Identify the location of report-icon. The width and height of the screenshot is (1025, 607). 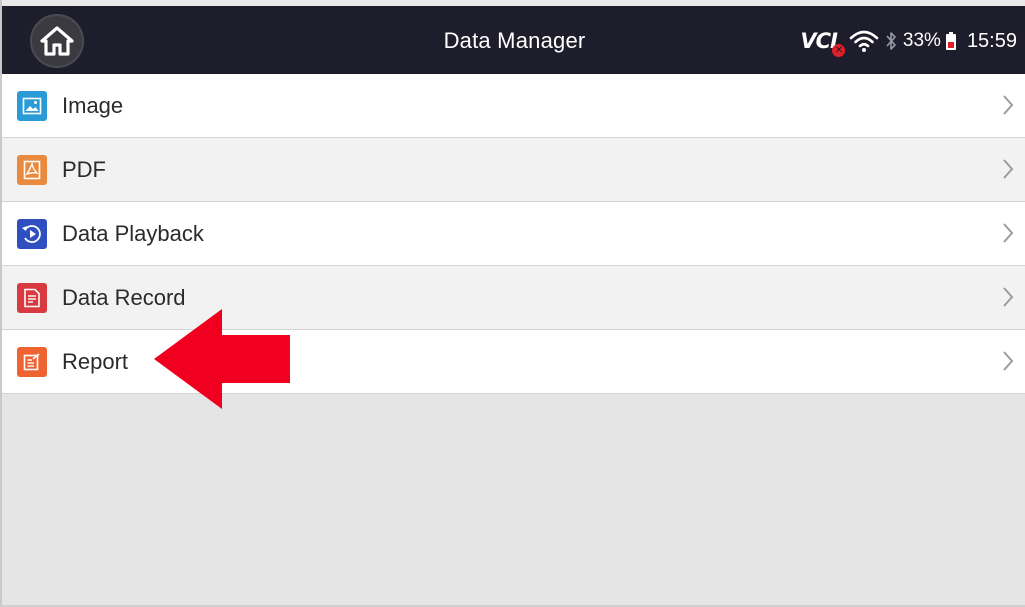
(32, 362).